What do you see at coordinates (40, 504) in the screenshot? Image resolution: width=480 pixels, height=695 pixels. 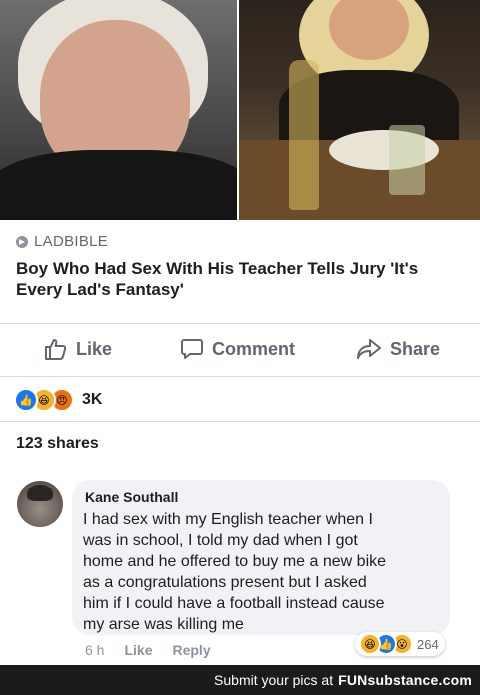 I see `avatar` at bounding box center [40, 504].